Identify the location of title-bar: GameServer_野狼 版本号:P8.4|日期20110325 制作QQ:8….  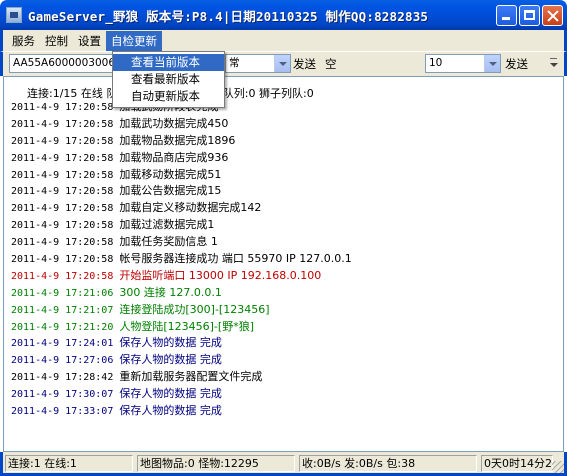
(283, 15).